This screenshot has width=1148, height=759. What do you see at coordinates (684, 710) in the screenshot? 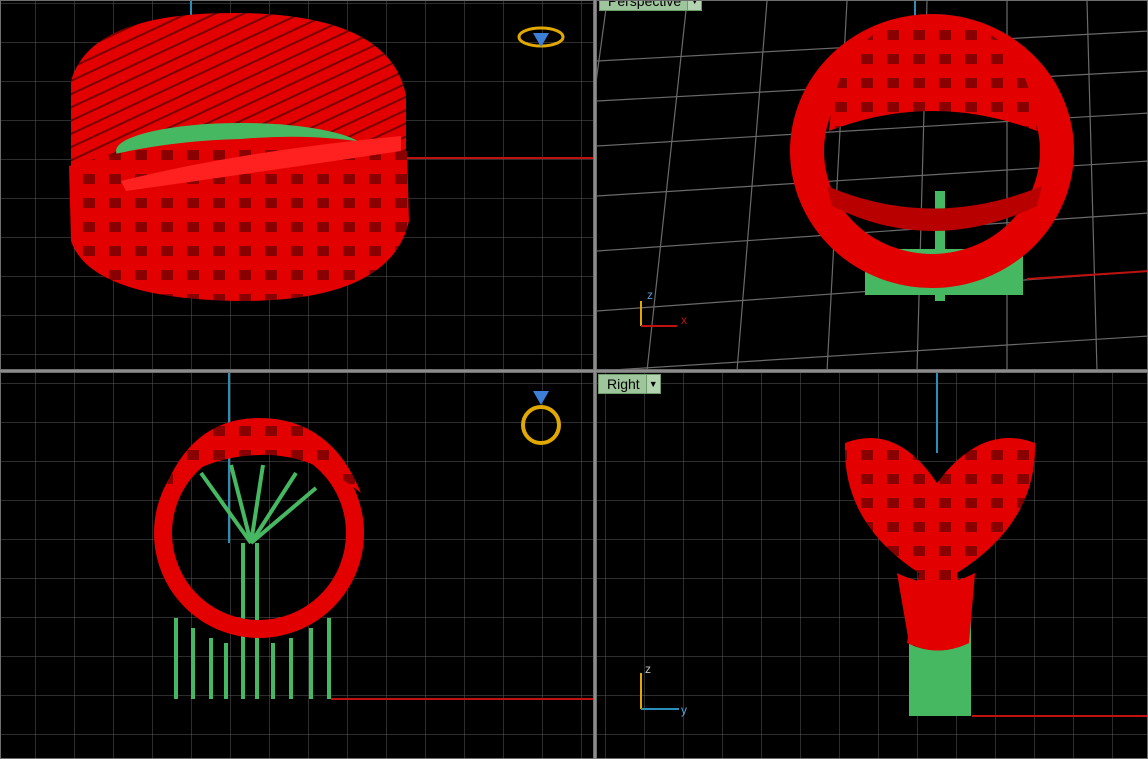
I see `axis-y-label: y` at bounding box center [684, 710].